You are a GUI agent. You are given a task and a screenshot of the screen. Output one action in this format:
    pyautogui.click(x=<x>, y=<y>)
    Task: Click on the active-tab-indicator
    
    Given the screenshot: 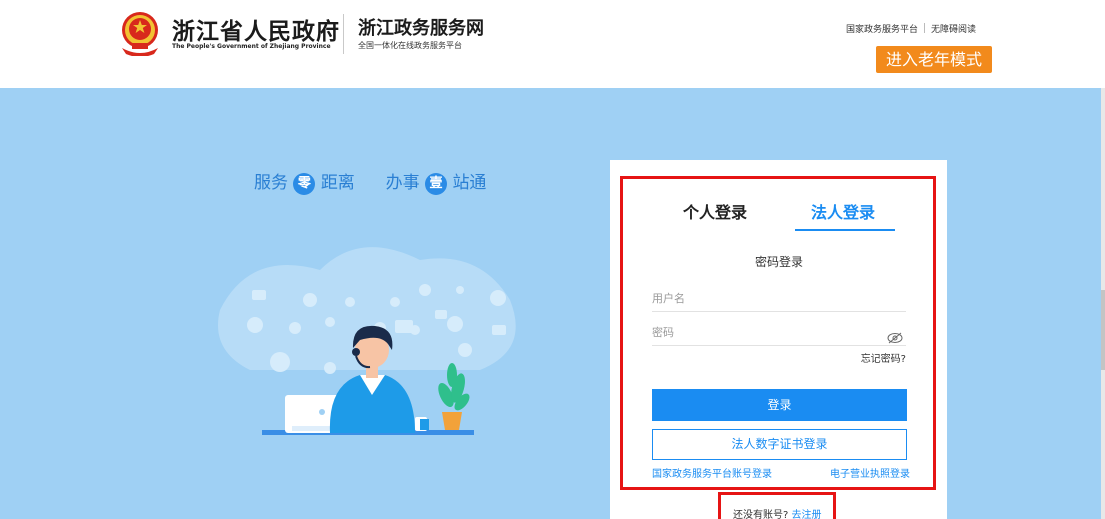 What is the action you would take?
    pyautogui.click(x=845, y=230)
    